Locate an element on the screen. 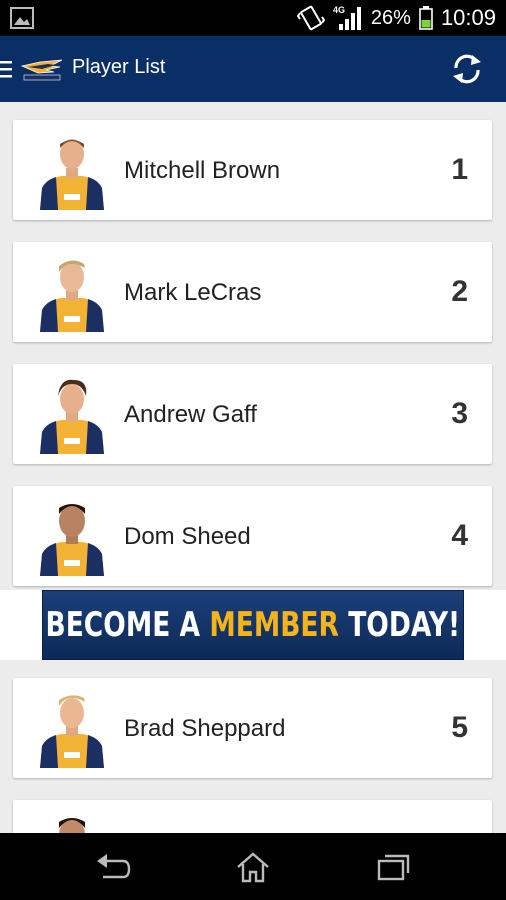 This screenshot has width=506, height=900. membership-ad: BECOME A MEMBER TODAY! is located at coordinates (253, 625).